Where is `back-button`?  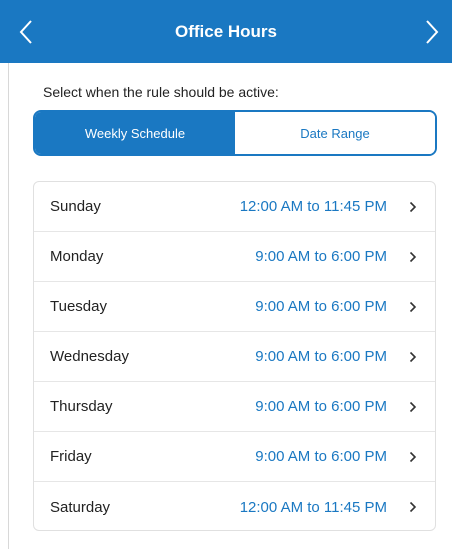
back-button is located at coordinates (26, 31).